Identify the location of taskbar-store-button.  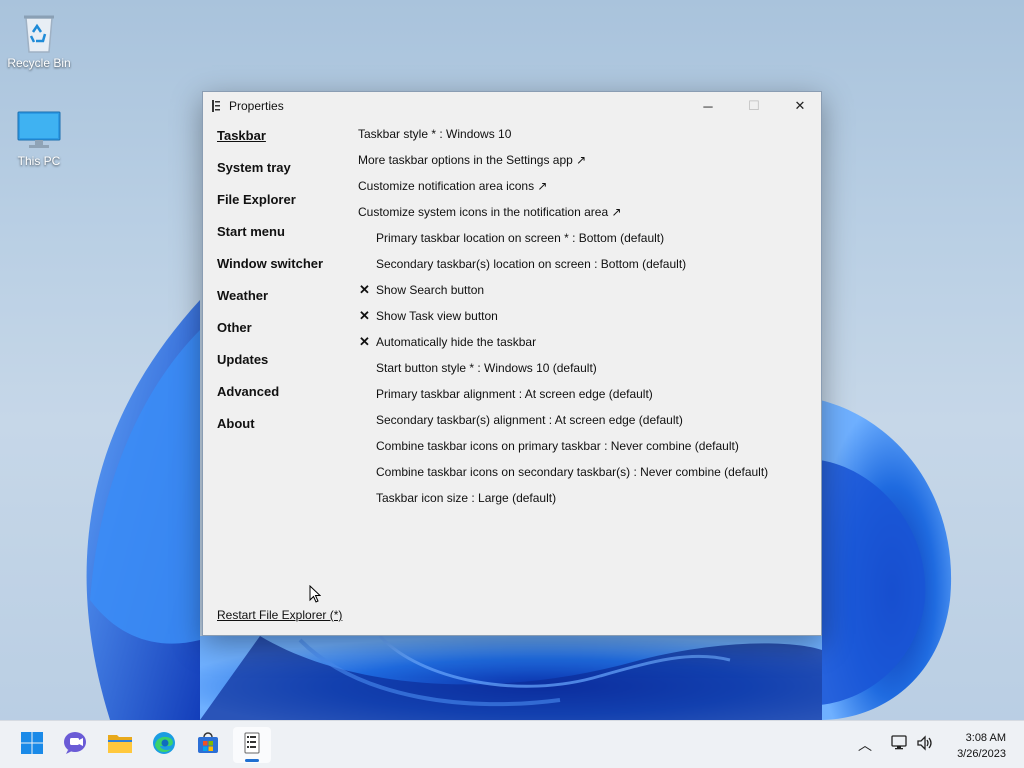
(208, 745).